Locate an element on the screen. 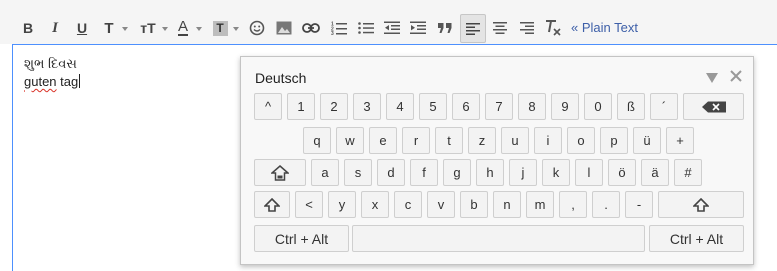  key-8: 8 is located at coordinates (532, 106).